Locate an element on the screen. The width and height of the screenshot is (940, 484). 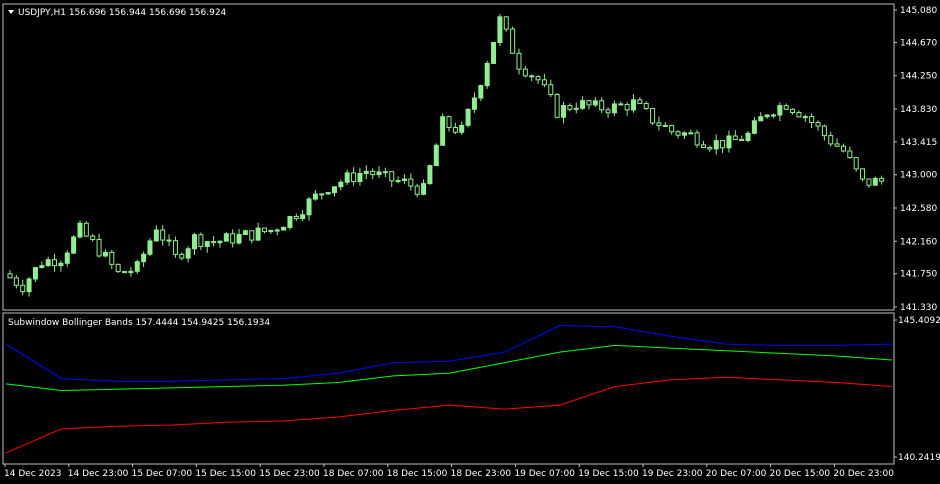
main-y-tick-label: 144.250 is located at coordinates (918, 77).